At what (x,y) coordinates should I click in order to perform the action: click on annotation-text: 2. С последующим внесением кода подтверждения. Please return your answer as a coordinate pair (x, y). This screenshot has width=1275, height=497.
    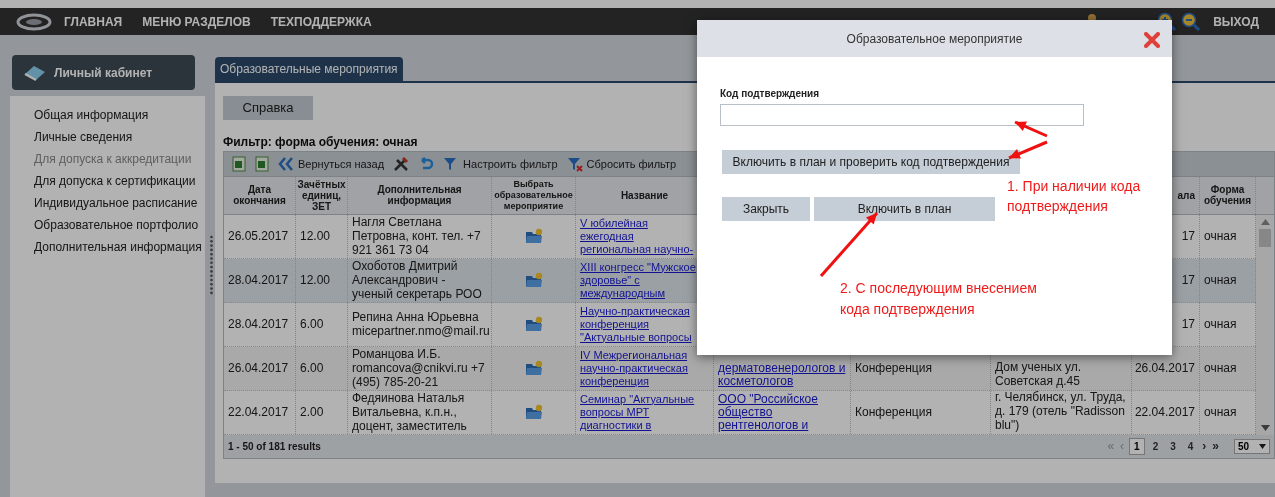
    Looking at the image, I should click on (939, 299).